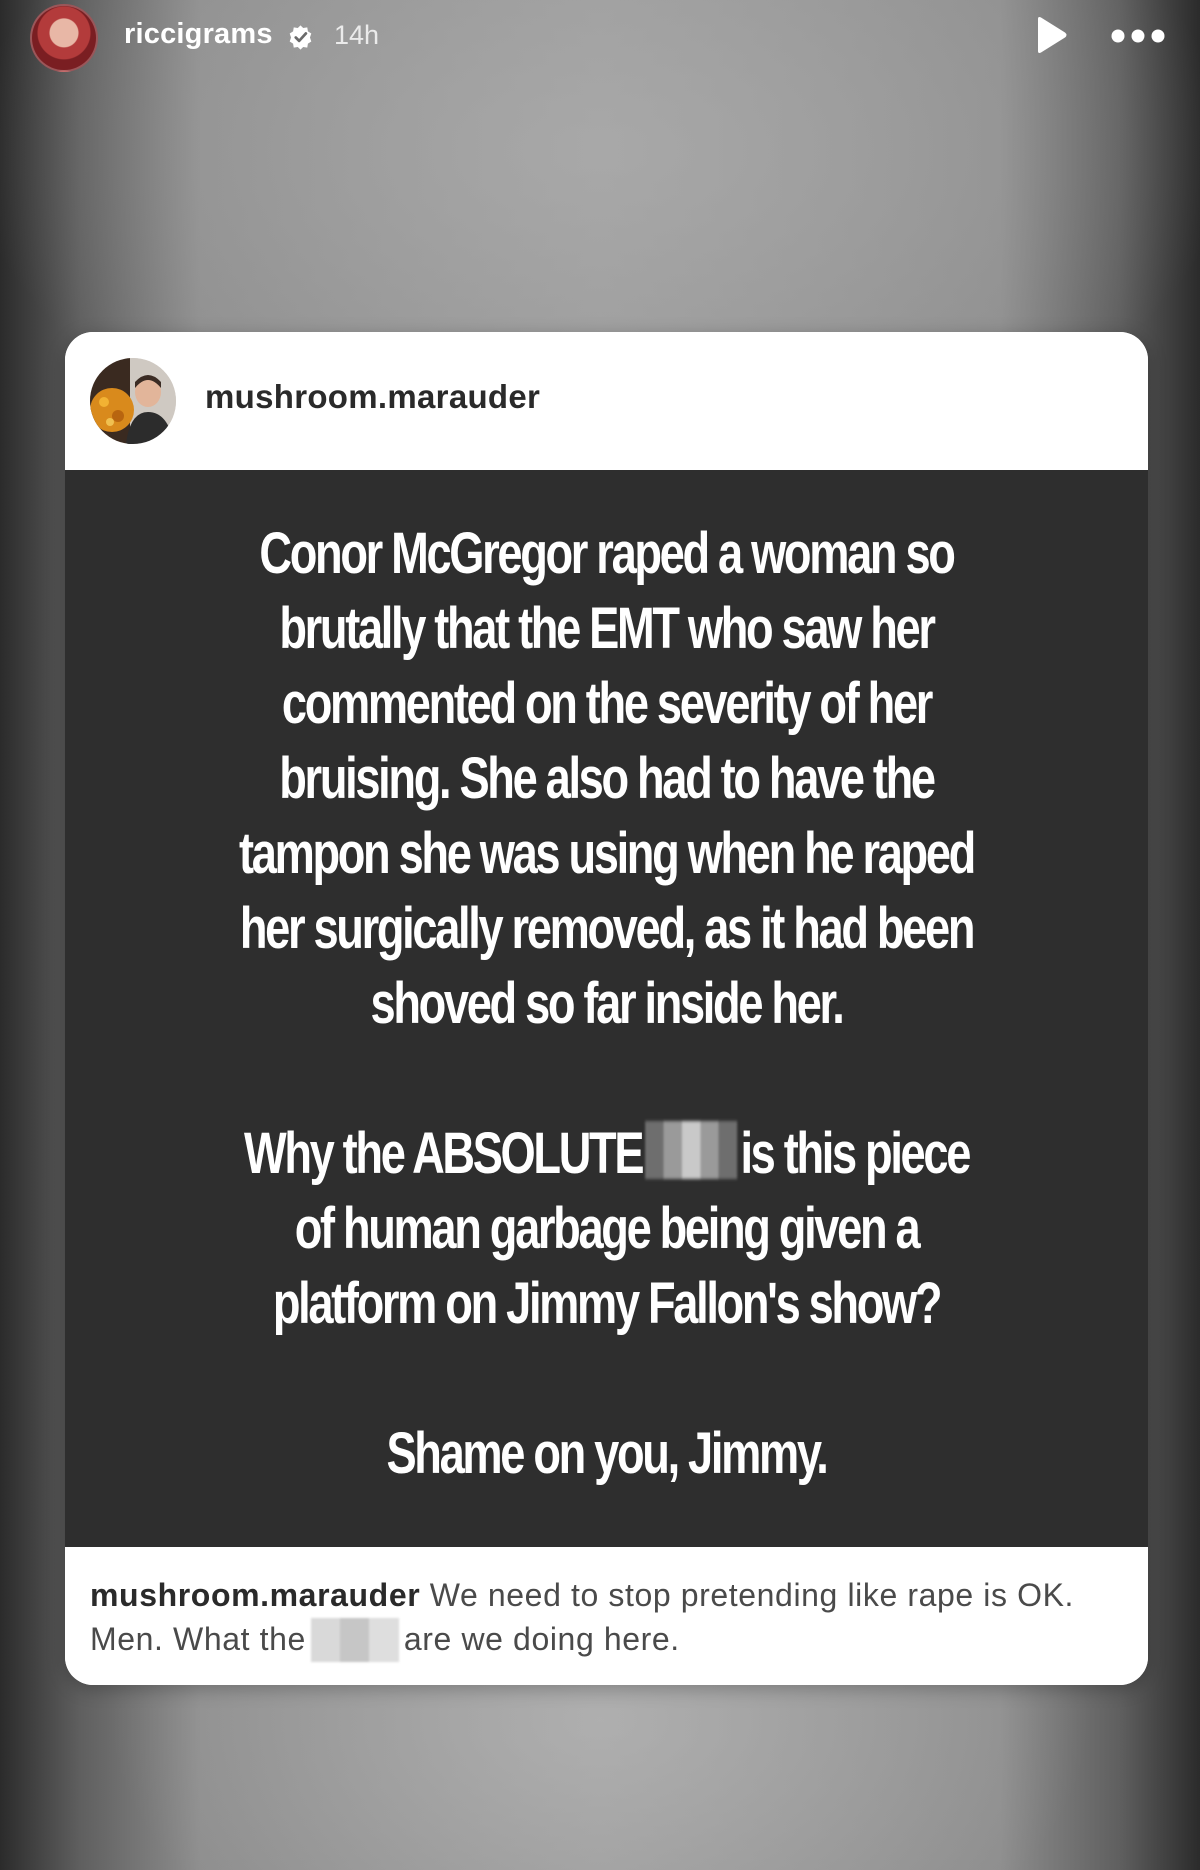 The height and width of the screenshot is (1870, 1200). I want to click on story-username: riccigrams, so click(198, 34).